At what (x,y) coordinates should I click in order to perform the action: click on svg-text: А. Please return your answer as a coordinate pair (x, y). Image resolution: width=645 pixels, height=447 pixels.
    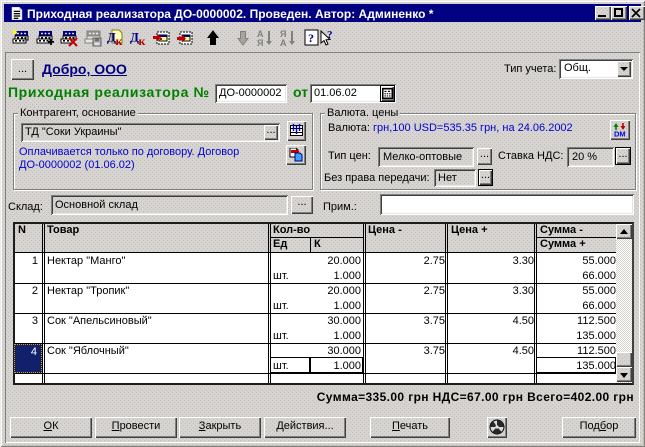
    Looking at the image, I should click on (283, 42).